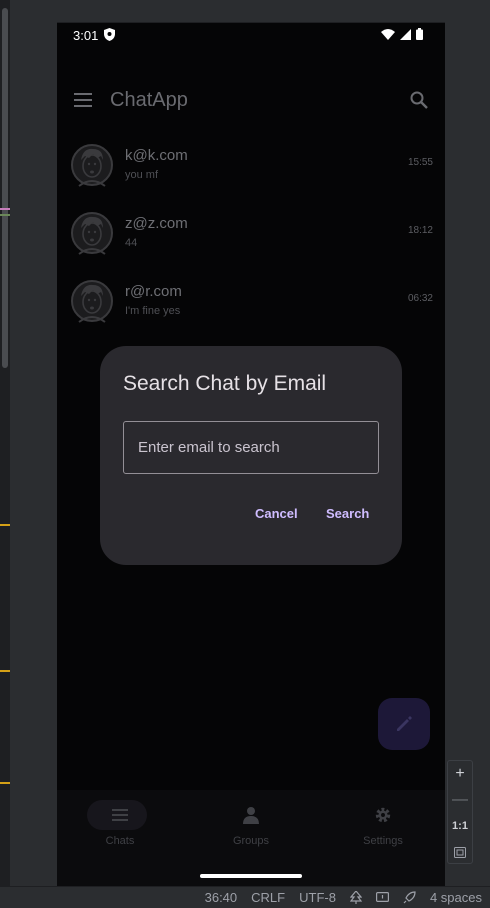 The width and height of the screenshot is (490, 908). What do you see at coordinates (251, 242) in the screenshot?
I see `chat-list-item: z@z.com 44 18:12` at bounding box center [251, 242].